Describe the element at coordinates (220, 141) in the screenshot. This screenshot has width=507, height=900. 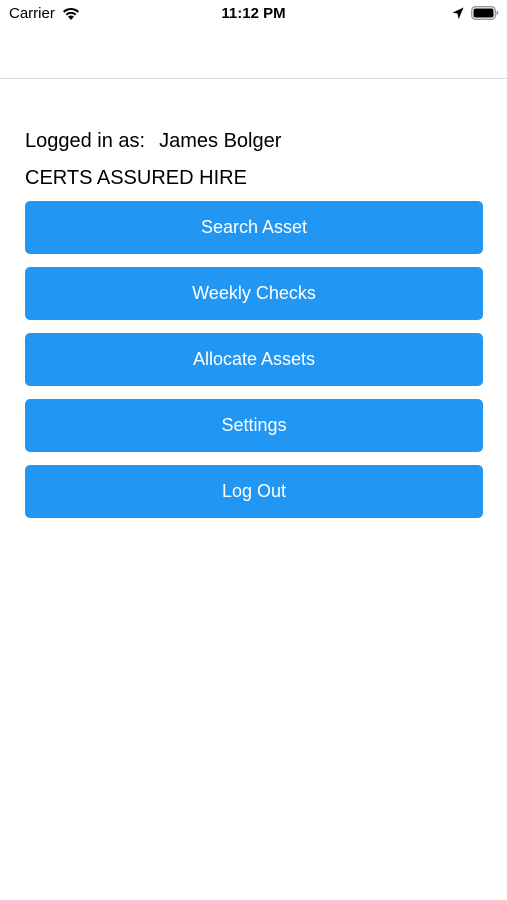
I see `user-name: James Bolger` at that location.